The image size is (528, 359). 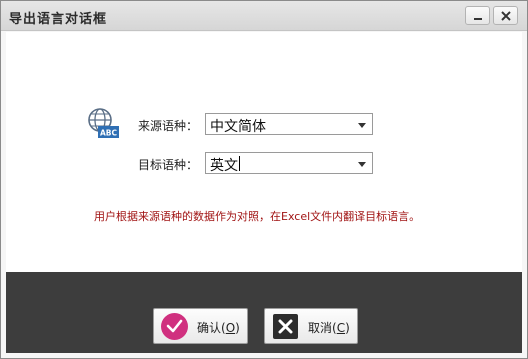 What do you see at coordinates (238, 127) in the screenshot?
I see `source-language-value: 中文简体` at bounding box center [238, 127].